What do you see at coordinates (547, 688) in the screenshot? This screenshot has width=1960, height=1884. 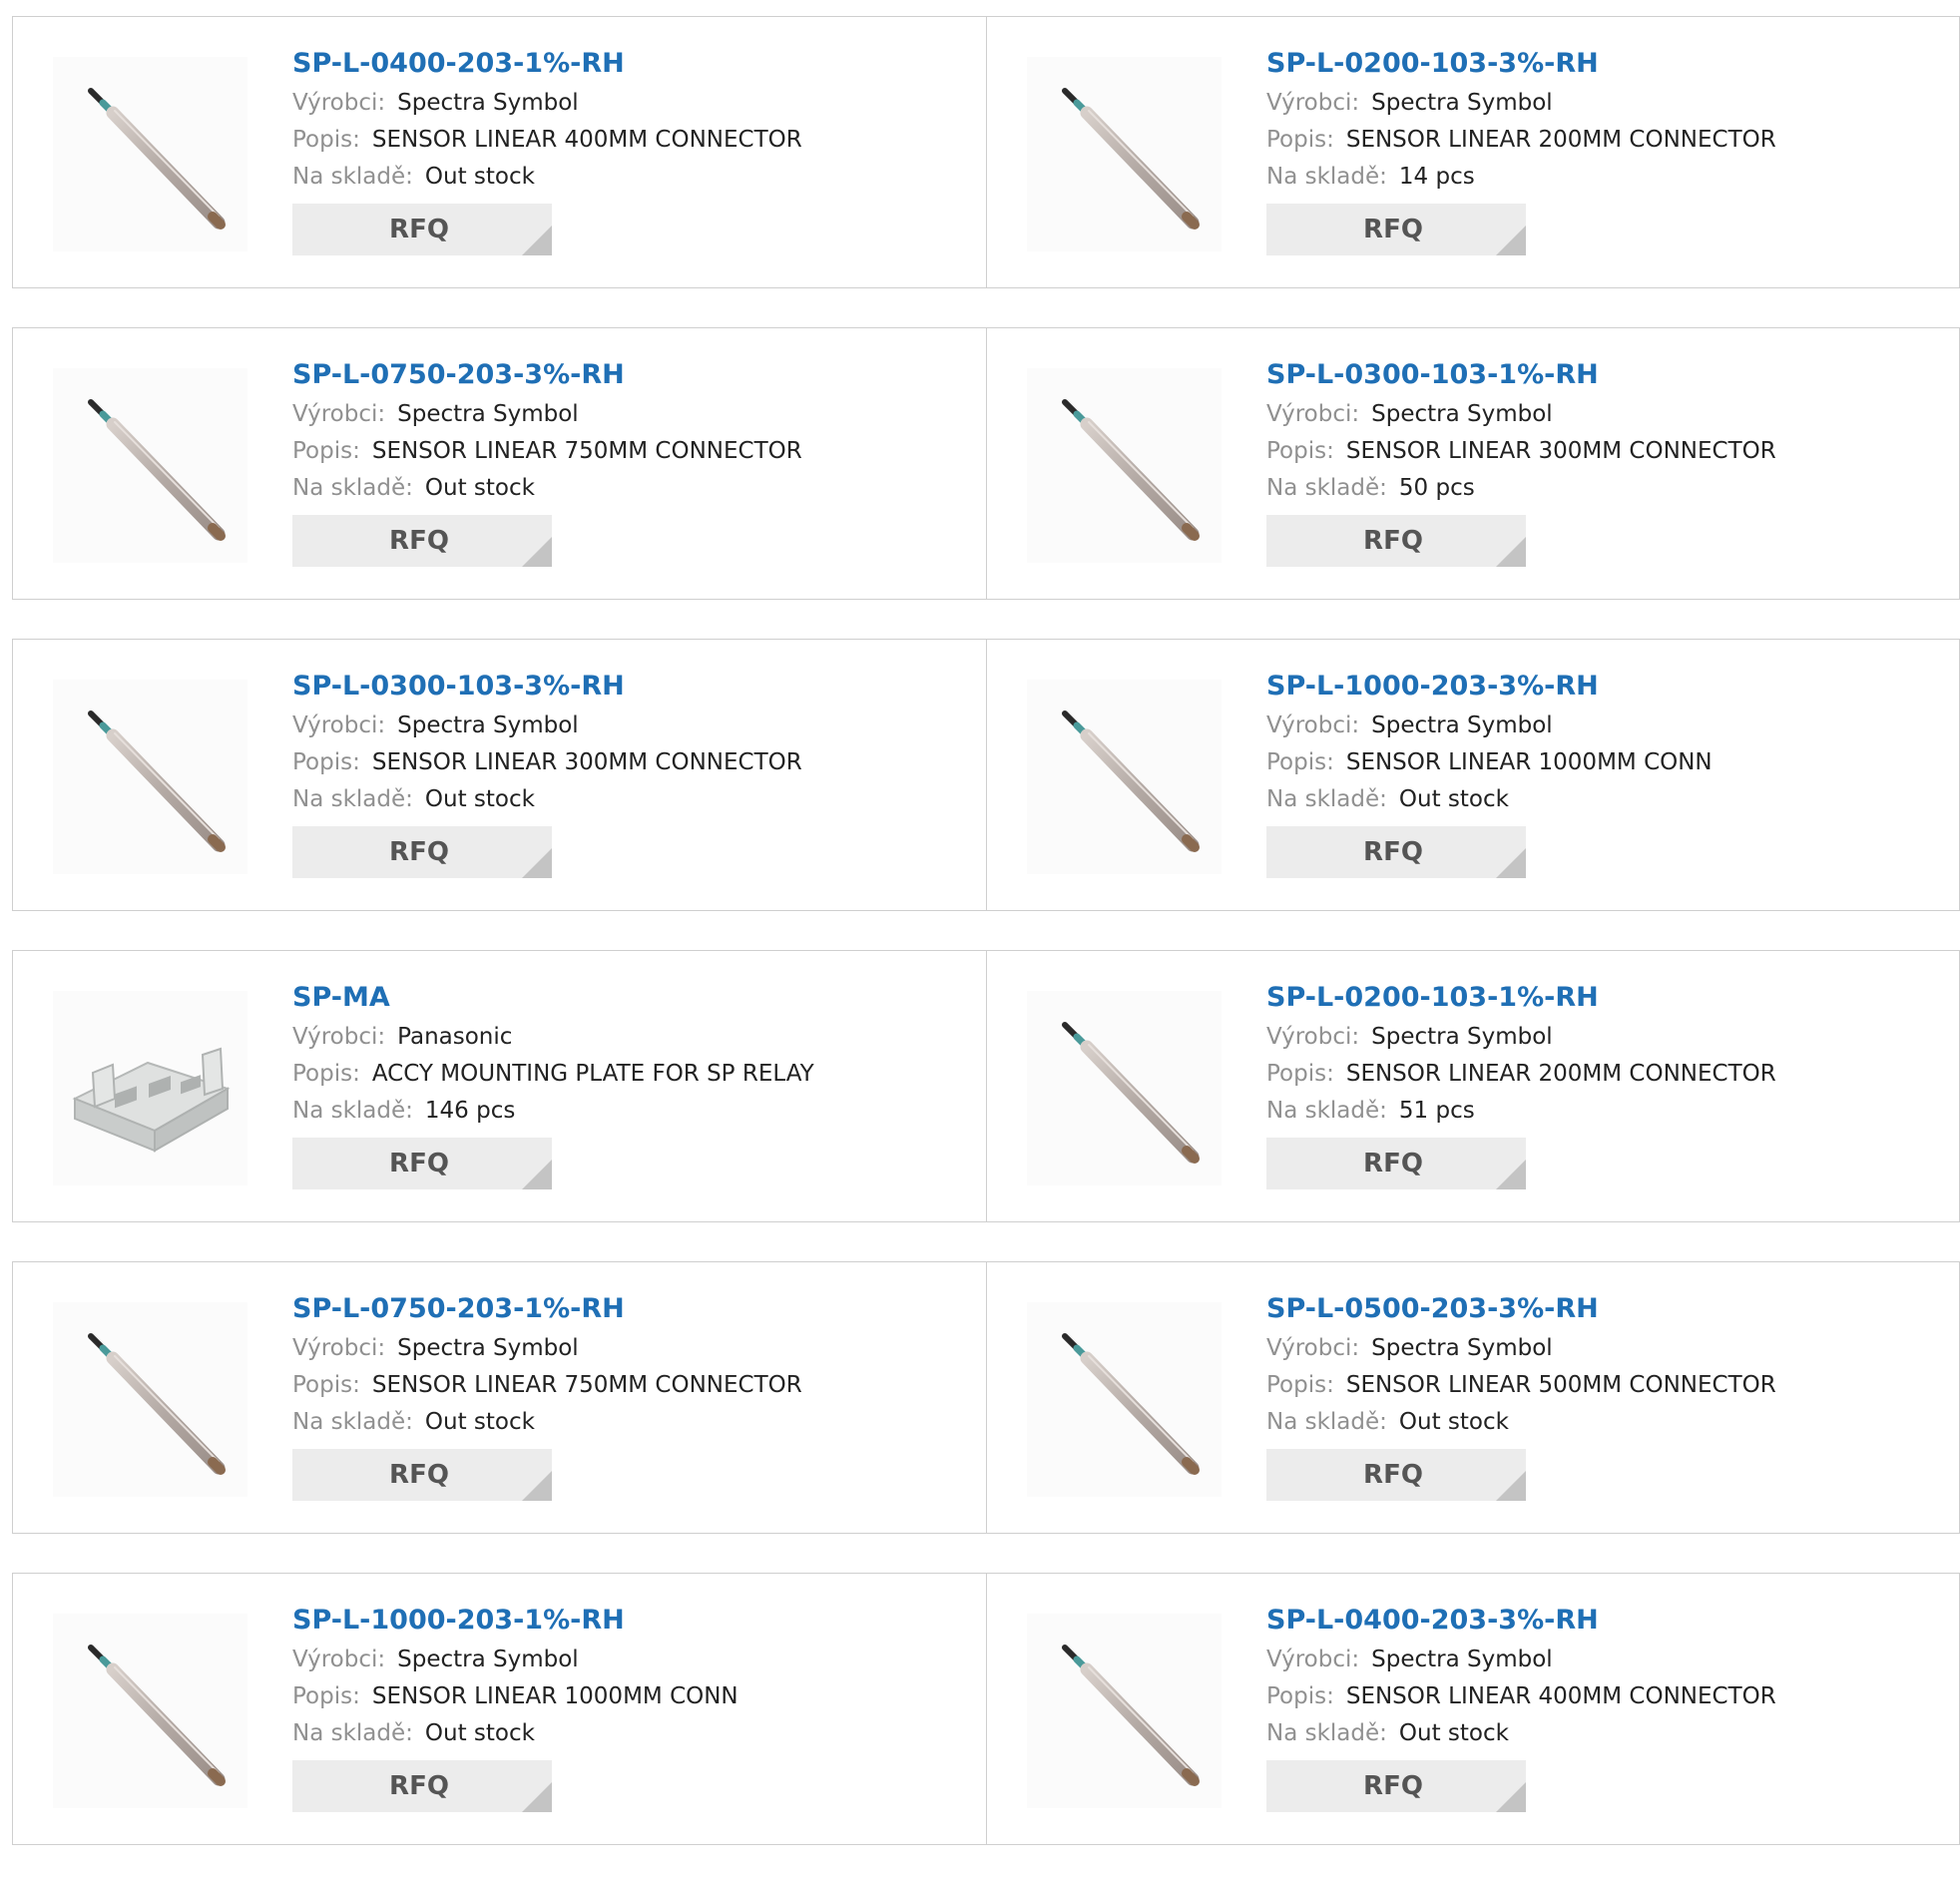 I see `product-title-link: SP-L-0300-103-3%-RH` at bounding box center [547, 688].